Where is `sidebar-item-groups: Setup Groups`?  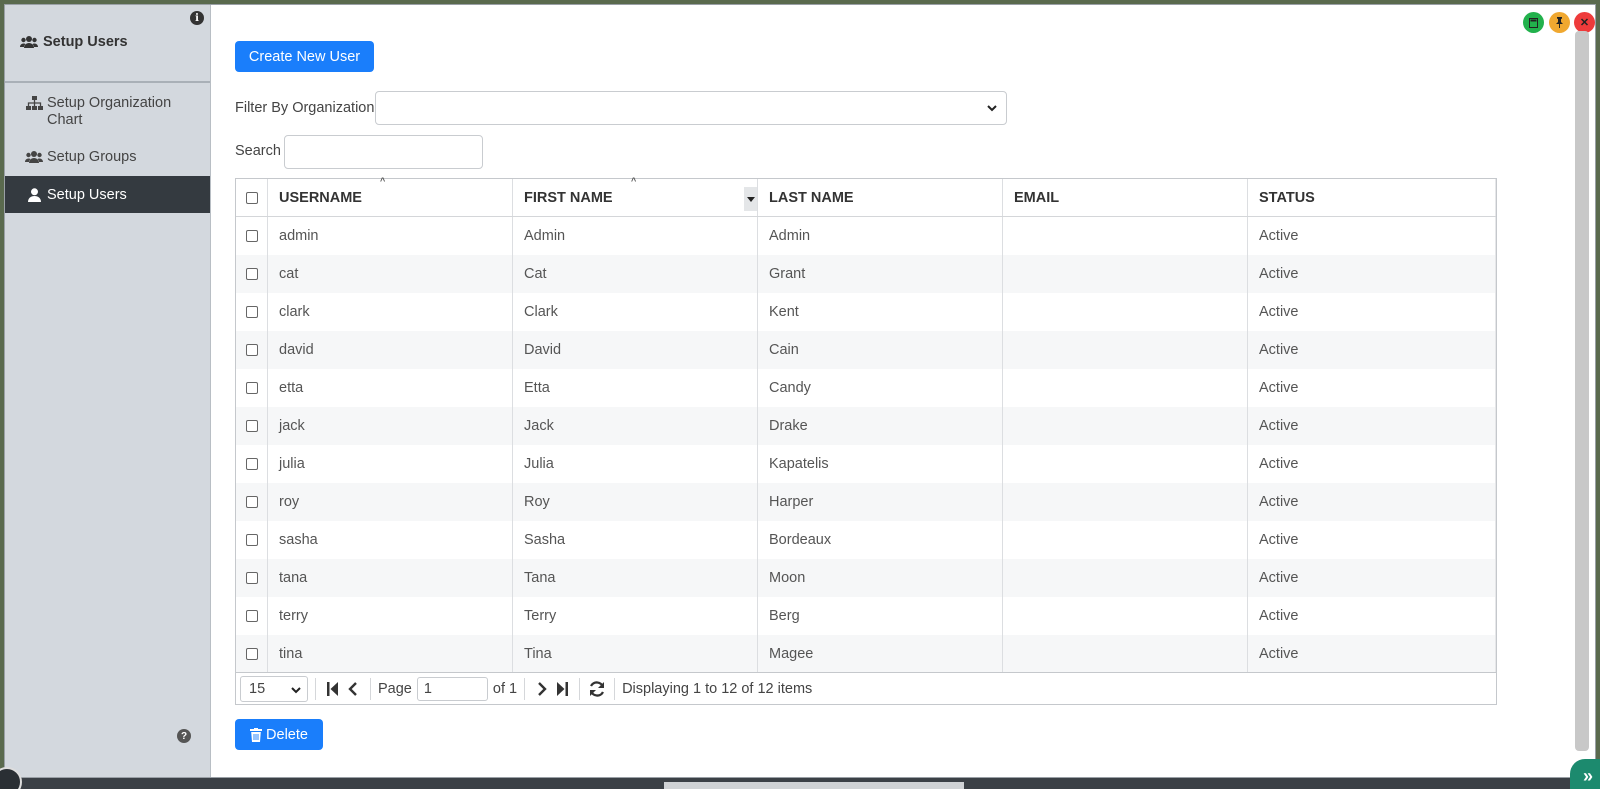 sidebar-item-groups: Setup Groups is located at coordinates (107, 157).